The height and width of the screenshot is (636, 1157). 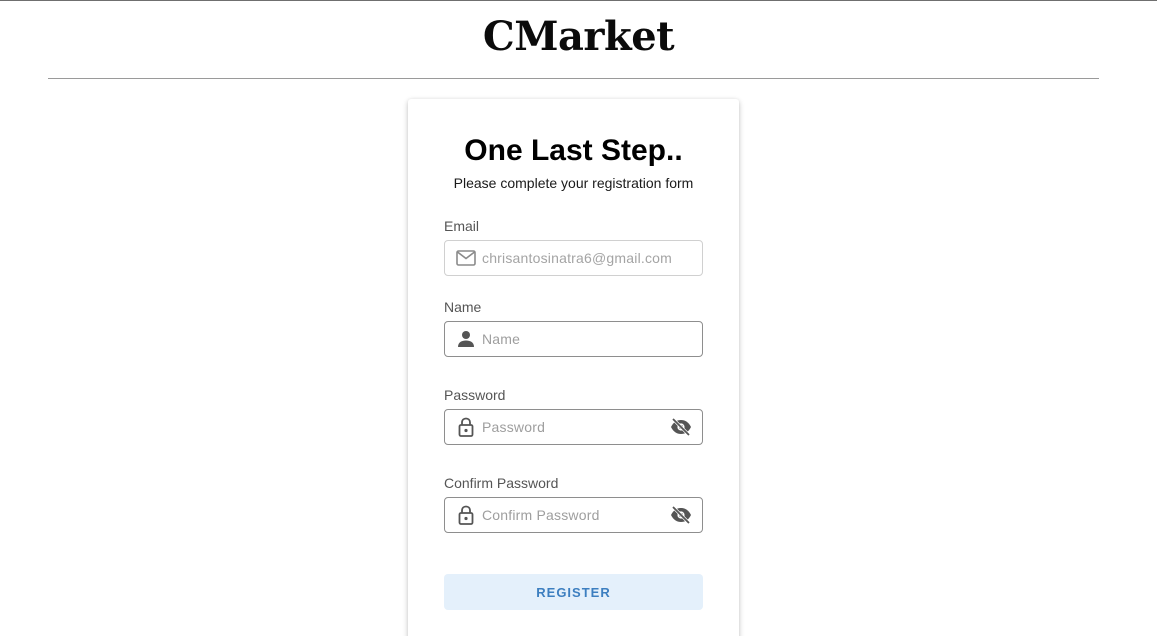 What do you see at coordinates (573, 78) in the screenshot?
I see `header-divider` at bounding box center [573, 78].